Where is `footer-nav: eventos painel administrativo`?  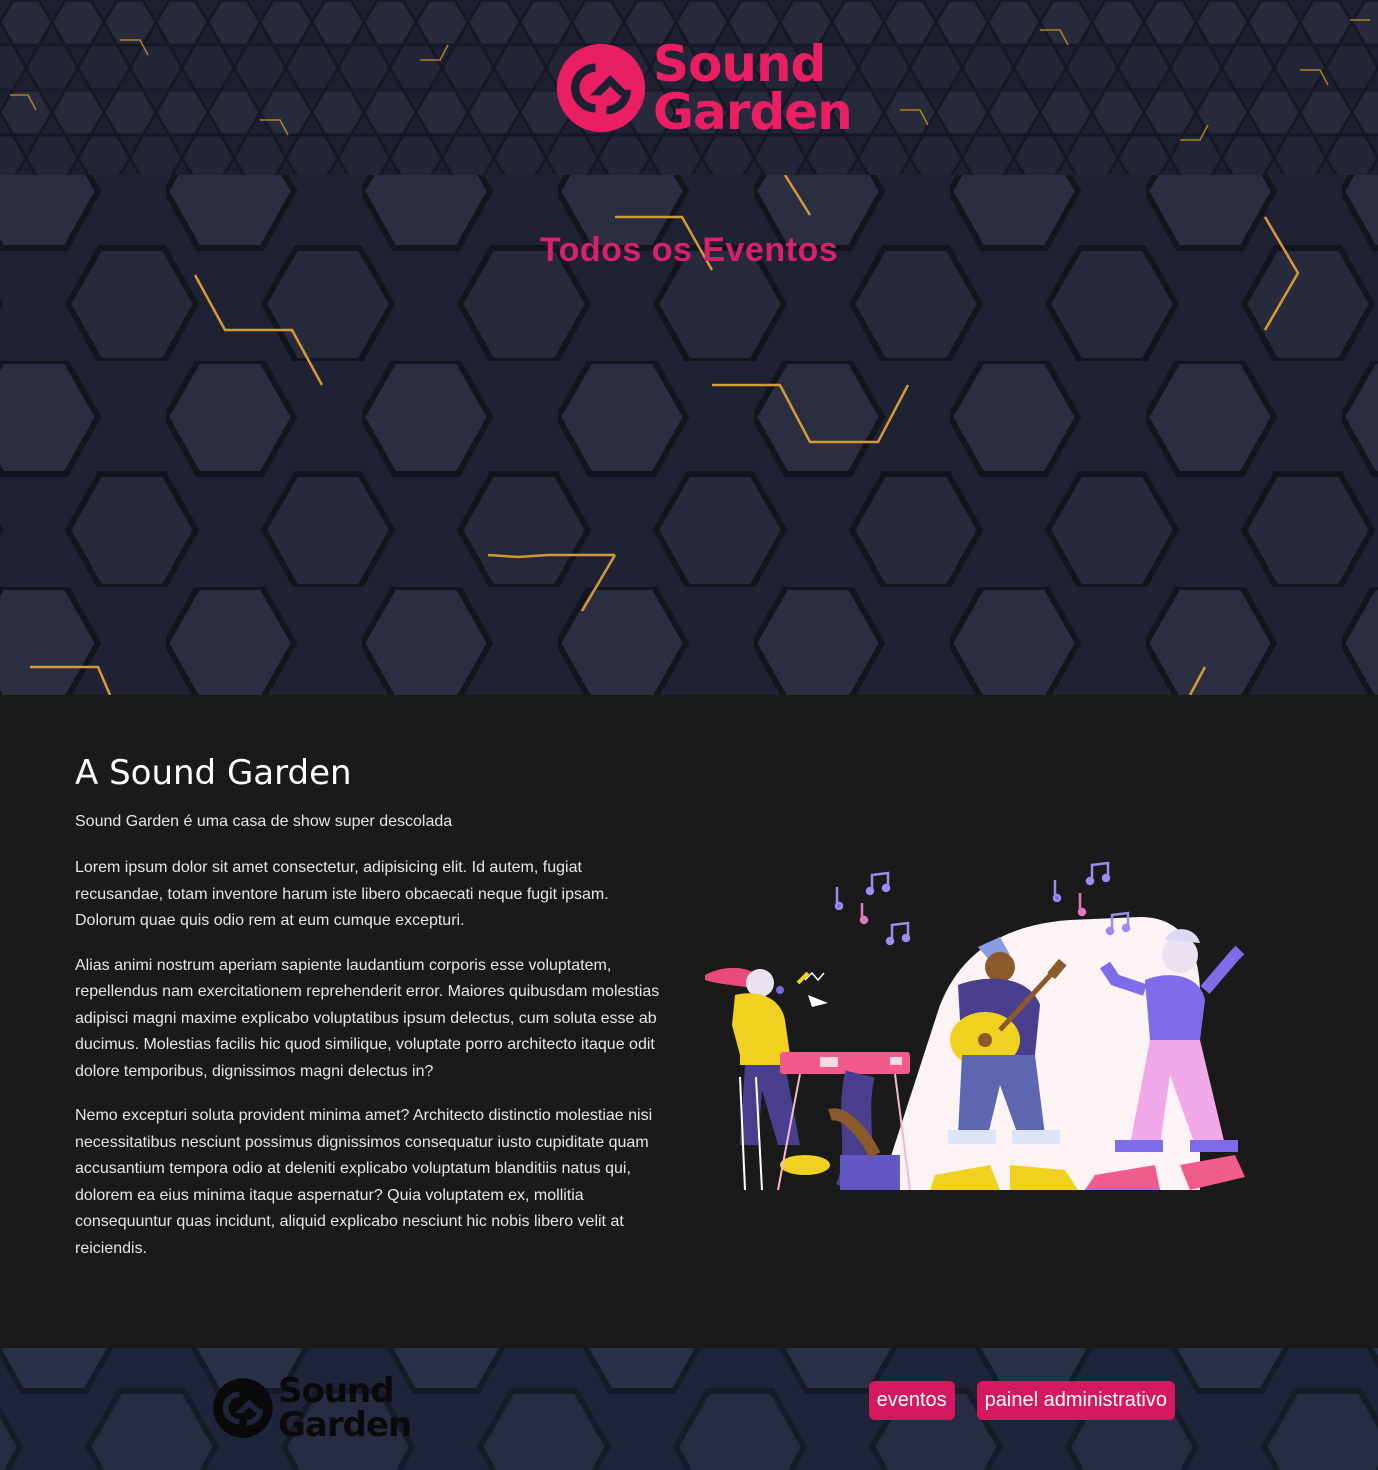
footer-nav: eventos painel administrativo is located at coordinates (1021, 1400).